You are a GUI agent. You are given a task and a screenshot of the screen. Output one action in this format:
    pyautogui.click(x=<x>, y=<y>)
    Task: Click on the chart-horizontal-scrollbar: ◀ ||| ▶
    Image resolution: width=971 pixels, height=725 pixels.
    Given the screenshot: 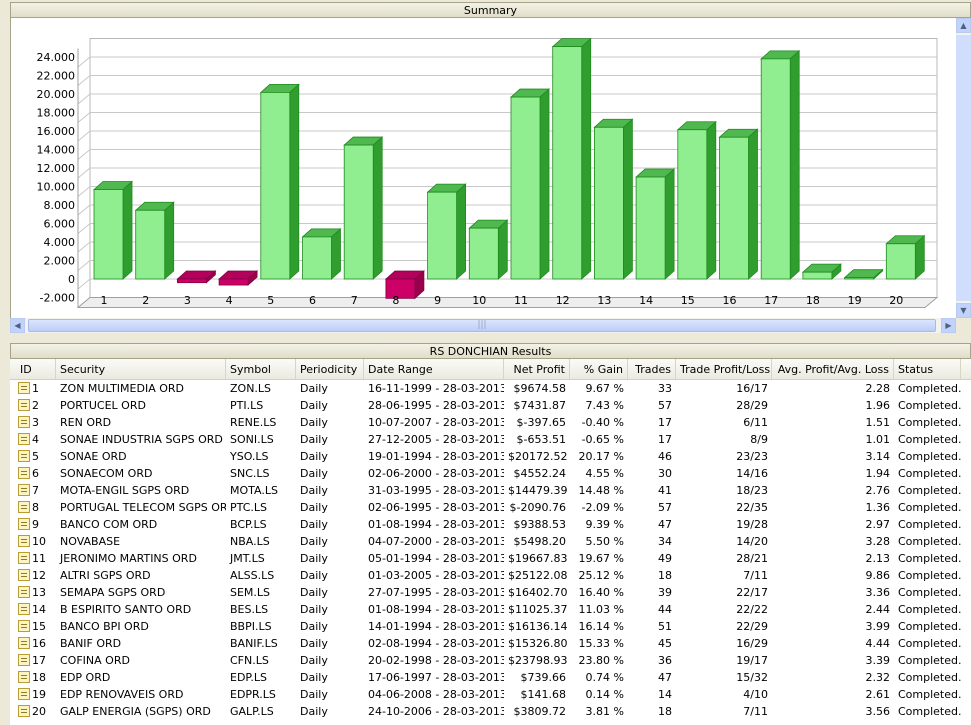 What is the action you would take?
    pyautogui.click(x=483, y=325)
    